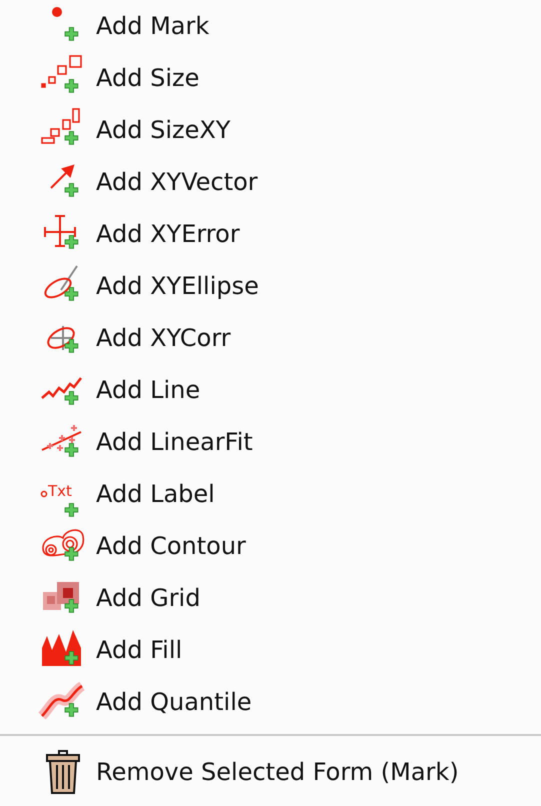  What do you see at coordinates (270, 26) in the screenshot?
I see `menu-item: Add Mark` at bounding box center [270, 26].